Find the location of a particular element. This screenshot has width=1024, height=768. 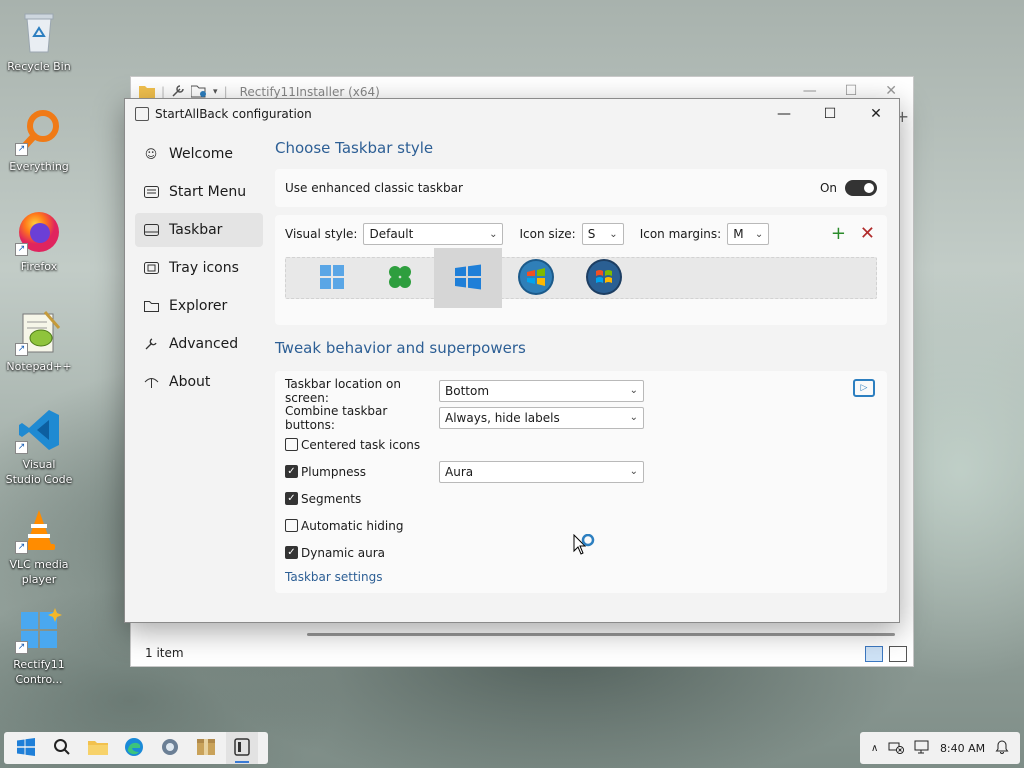

taskbar-search-button is located at coordinates (62, 748).